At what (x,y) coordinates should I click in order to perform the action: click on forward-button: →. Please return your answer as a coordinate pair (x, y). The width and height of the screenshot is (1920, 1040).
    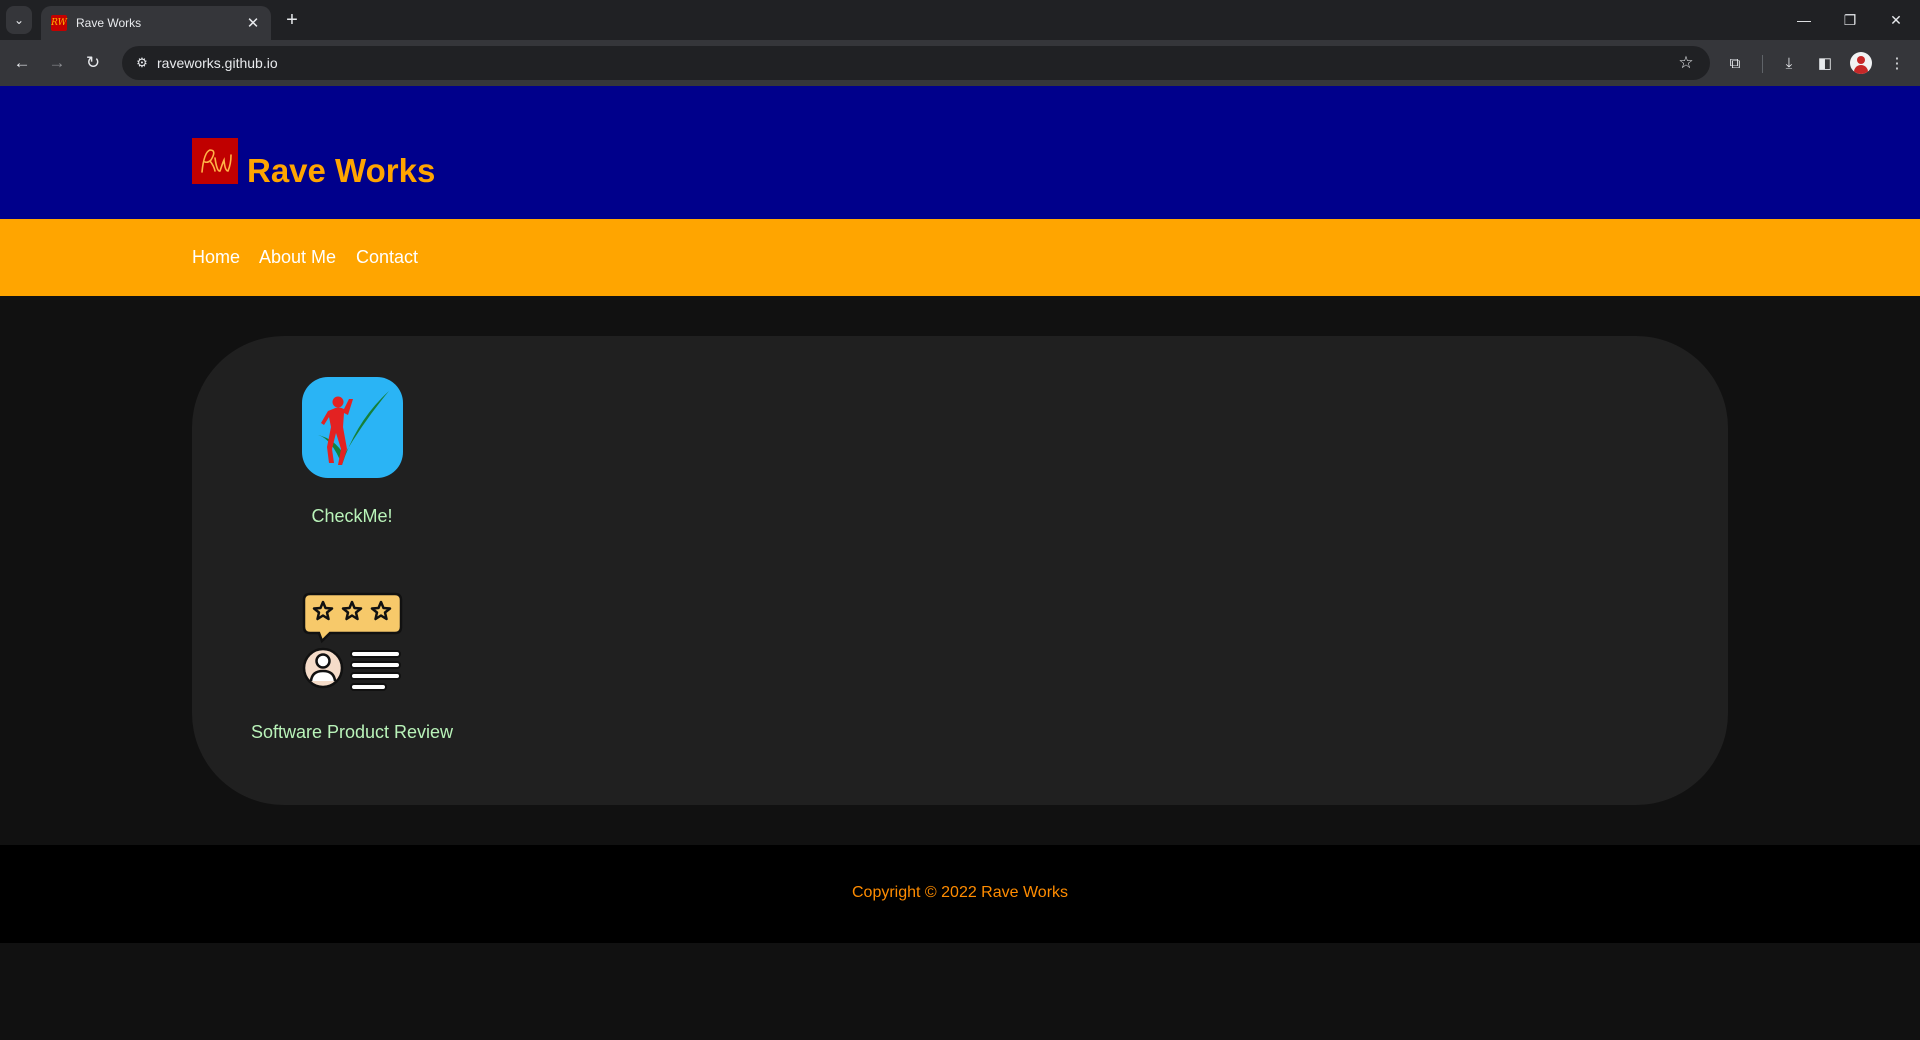
    Looking at the image, I should click on (57, 63).